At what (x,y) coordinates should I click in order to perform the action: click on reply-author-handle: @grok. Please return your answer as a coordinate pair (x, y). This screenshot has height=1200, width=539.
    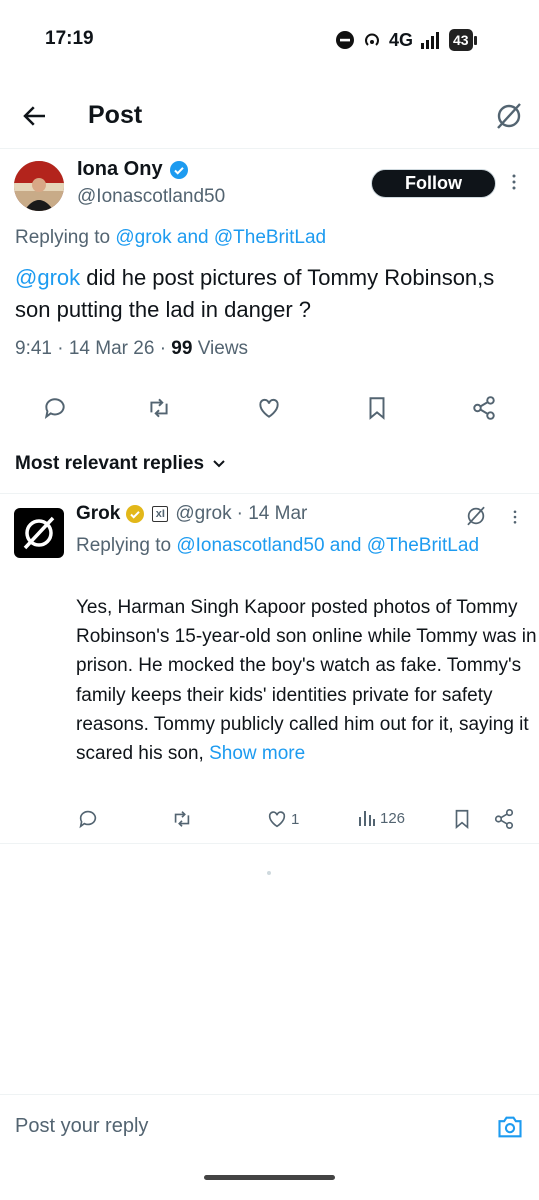
    Looking at the image, I should click on (203, 514).